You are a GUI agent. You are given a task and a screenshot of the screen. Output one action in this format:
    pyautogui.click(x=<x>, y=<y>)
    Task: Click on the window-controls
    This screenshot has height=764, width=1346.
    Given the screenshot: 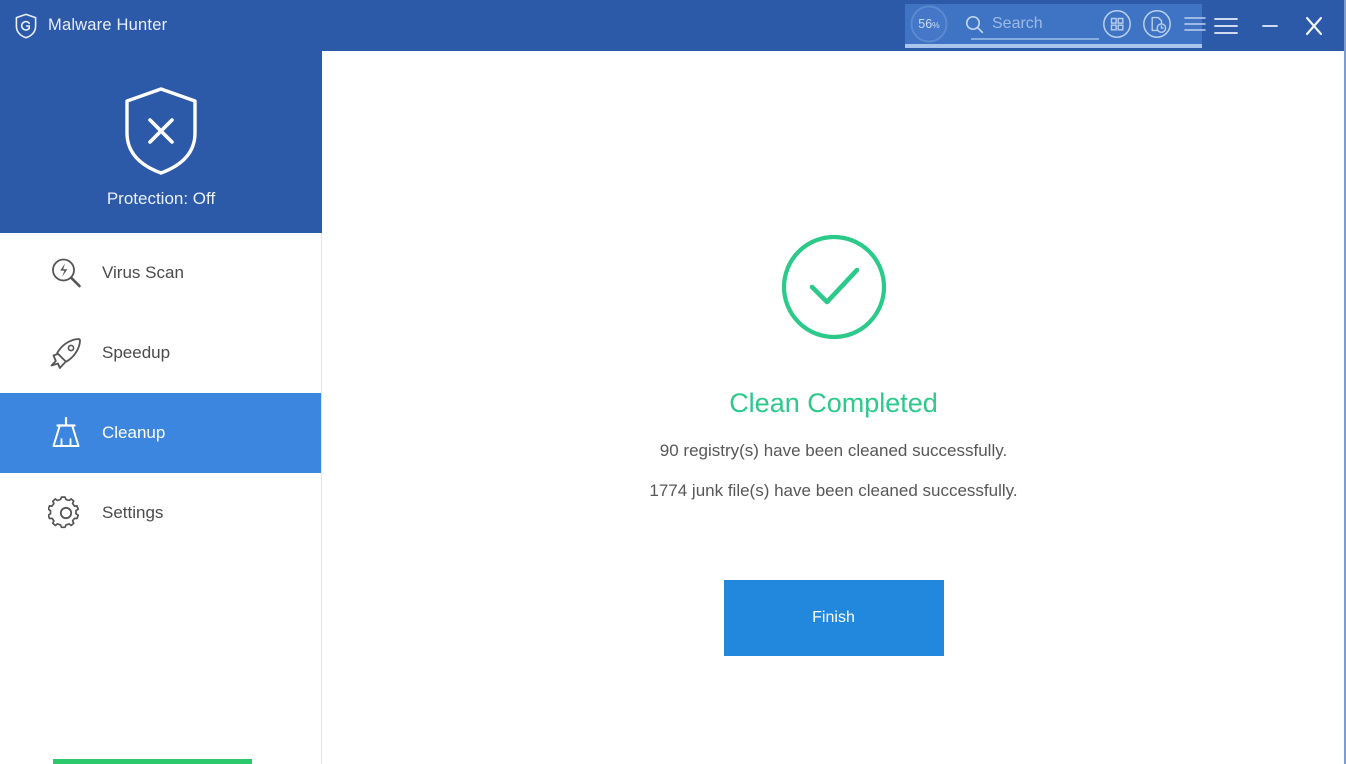 What is the action you would take?
    pyautogui.click(x=1270, y=25)
    